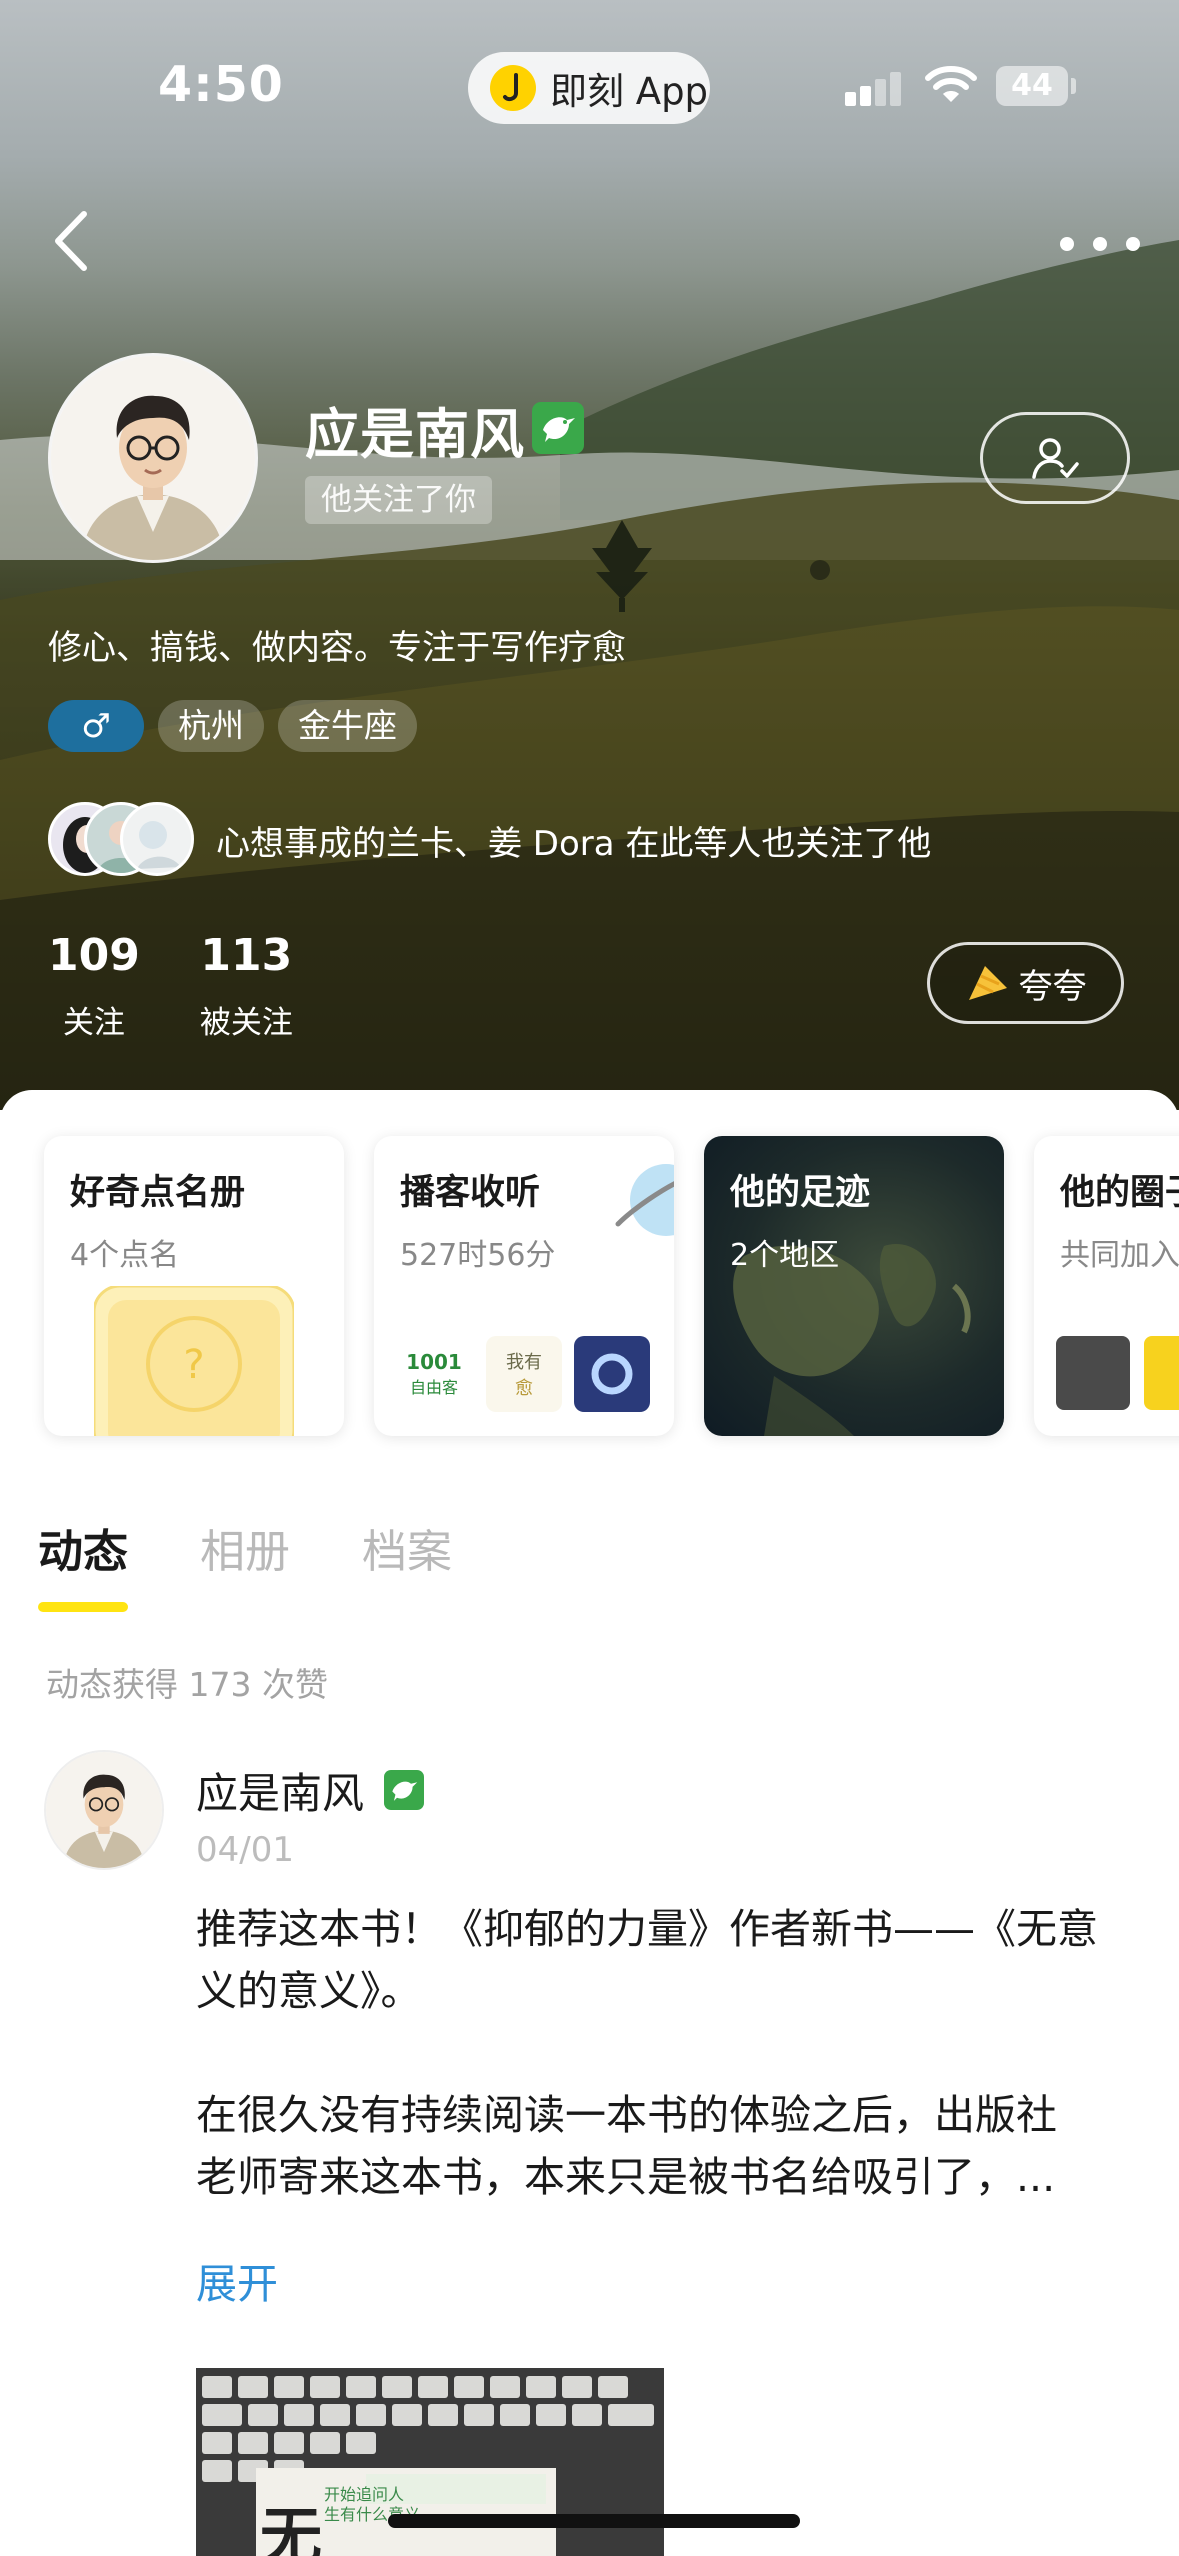 This screenshot has width=1179, height=2556. Describe the element at coordinates (1119, 1255) in the screenshot. I see `card-subtitle: 共同加入` at that location.